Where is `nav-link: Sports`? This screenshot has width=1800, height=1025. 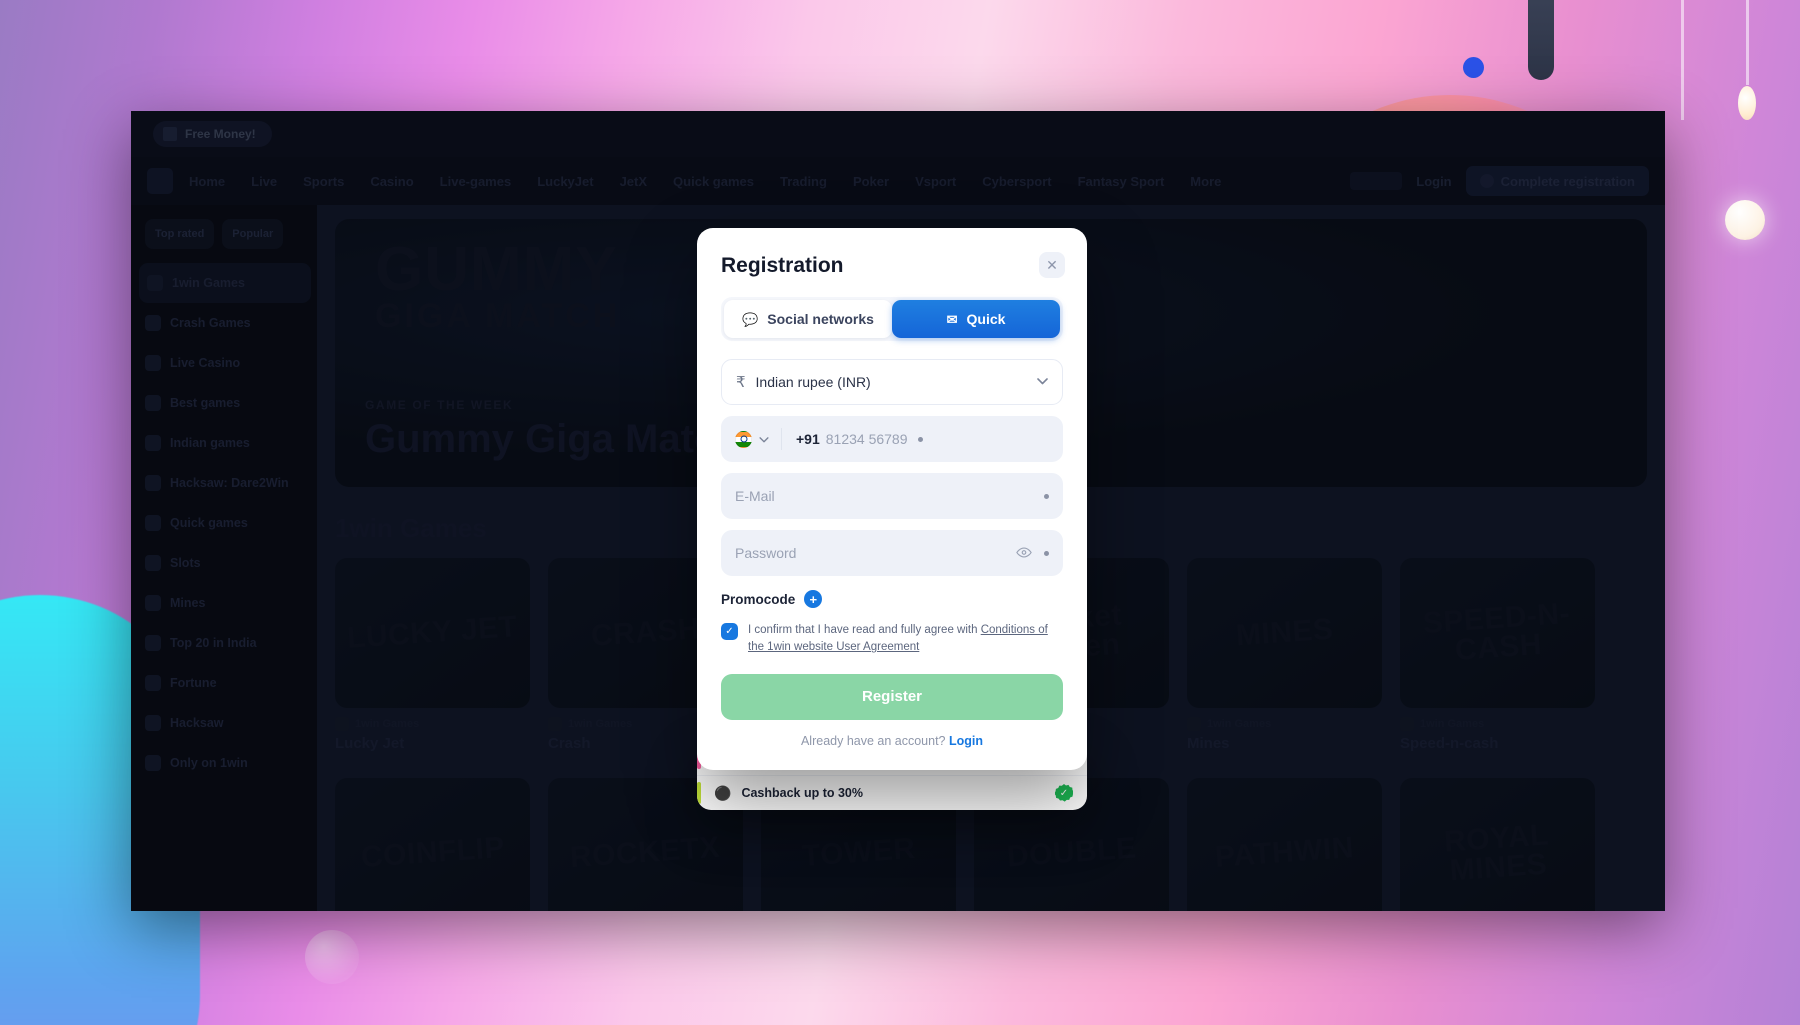 nav-link: Sports is located at coordinates (323, 181).